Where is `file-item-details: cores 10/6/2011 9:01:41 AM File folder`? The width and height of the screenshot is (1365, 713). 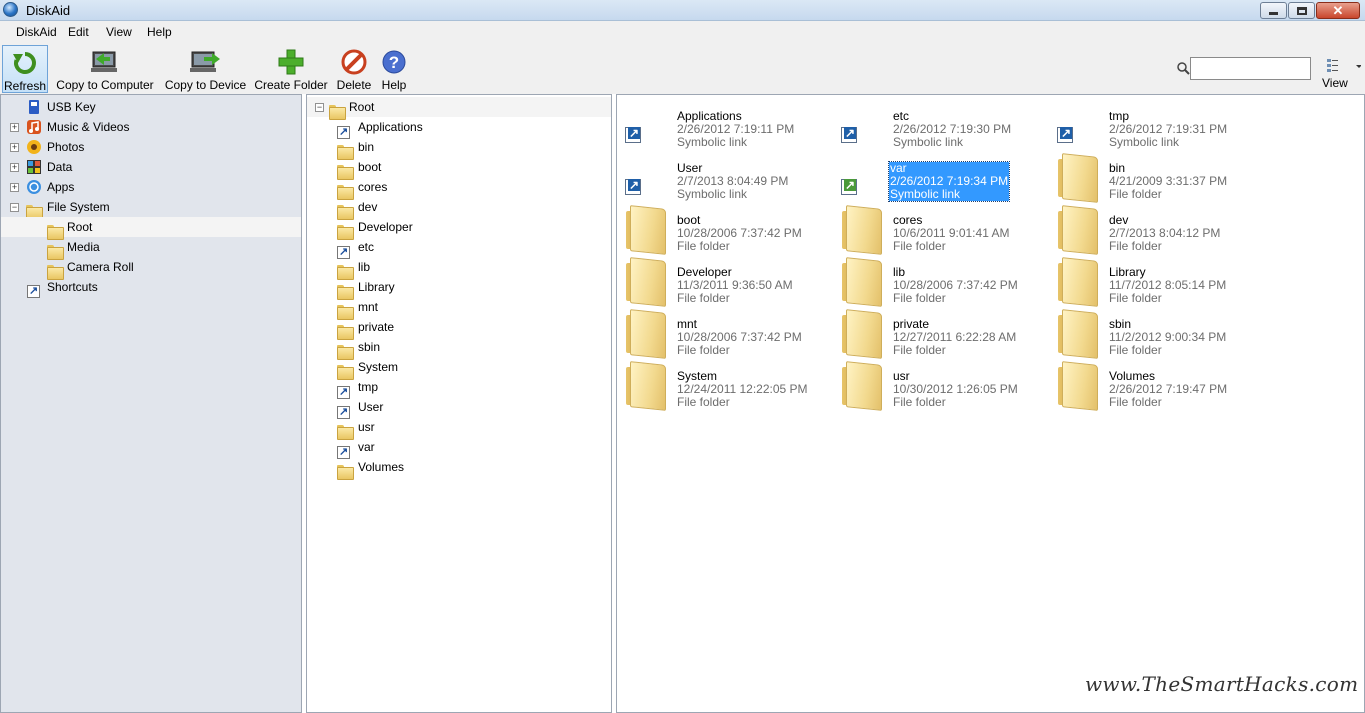 file-item-details: cores 10/6/2011 9:01:41 AM File folder is located at coordinates (951, 233).